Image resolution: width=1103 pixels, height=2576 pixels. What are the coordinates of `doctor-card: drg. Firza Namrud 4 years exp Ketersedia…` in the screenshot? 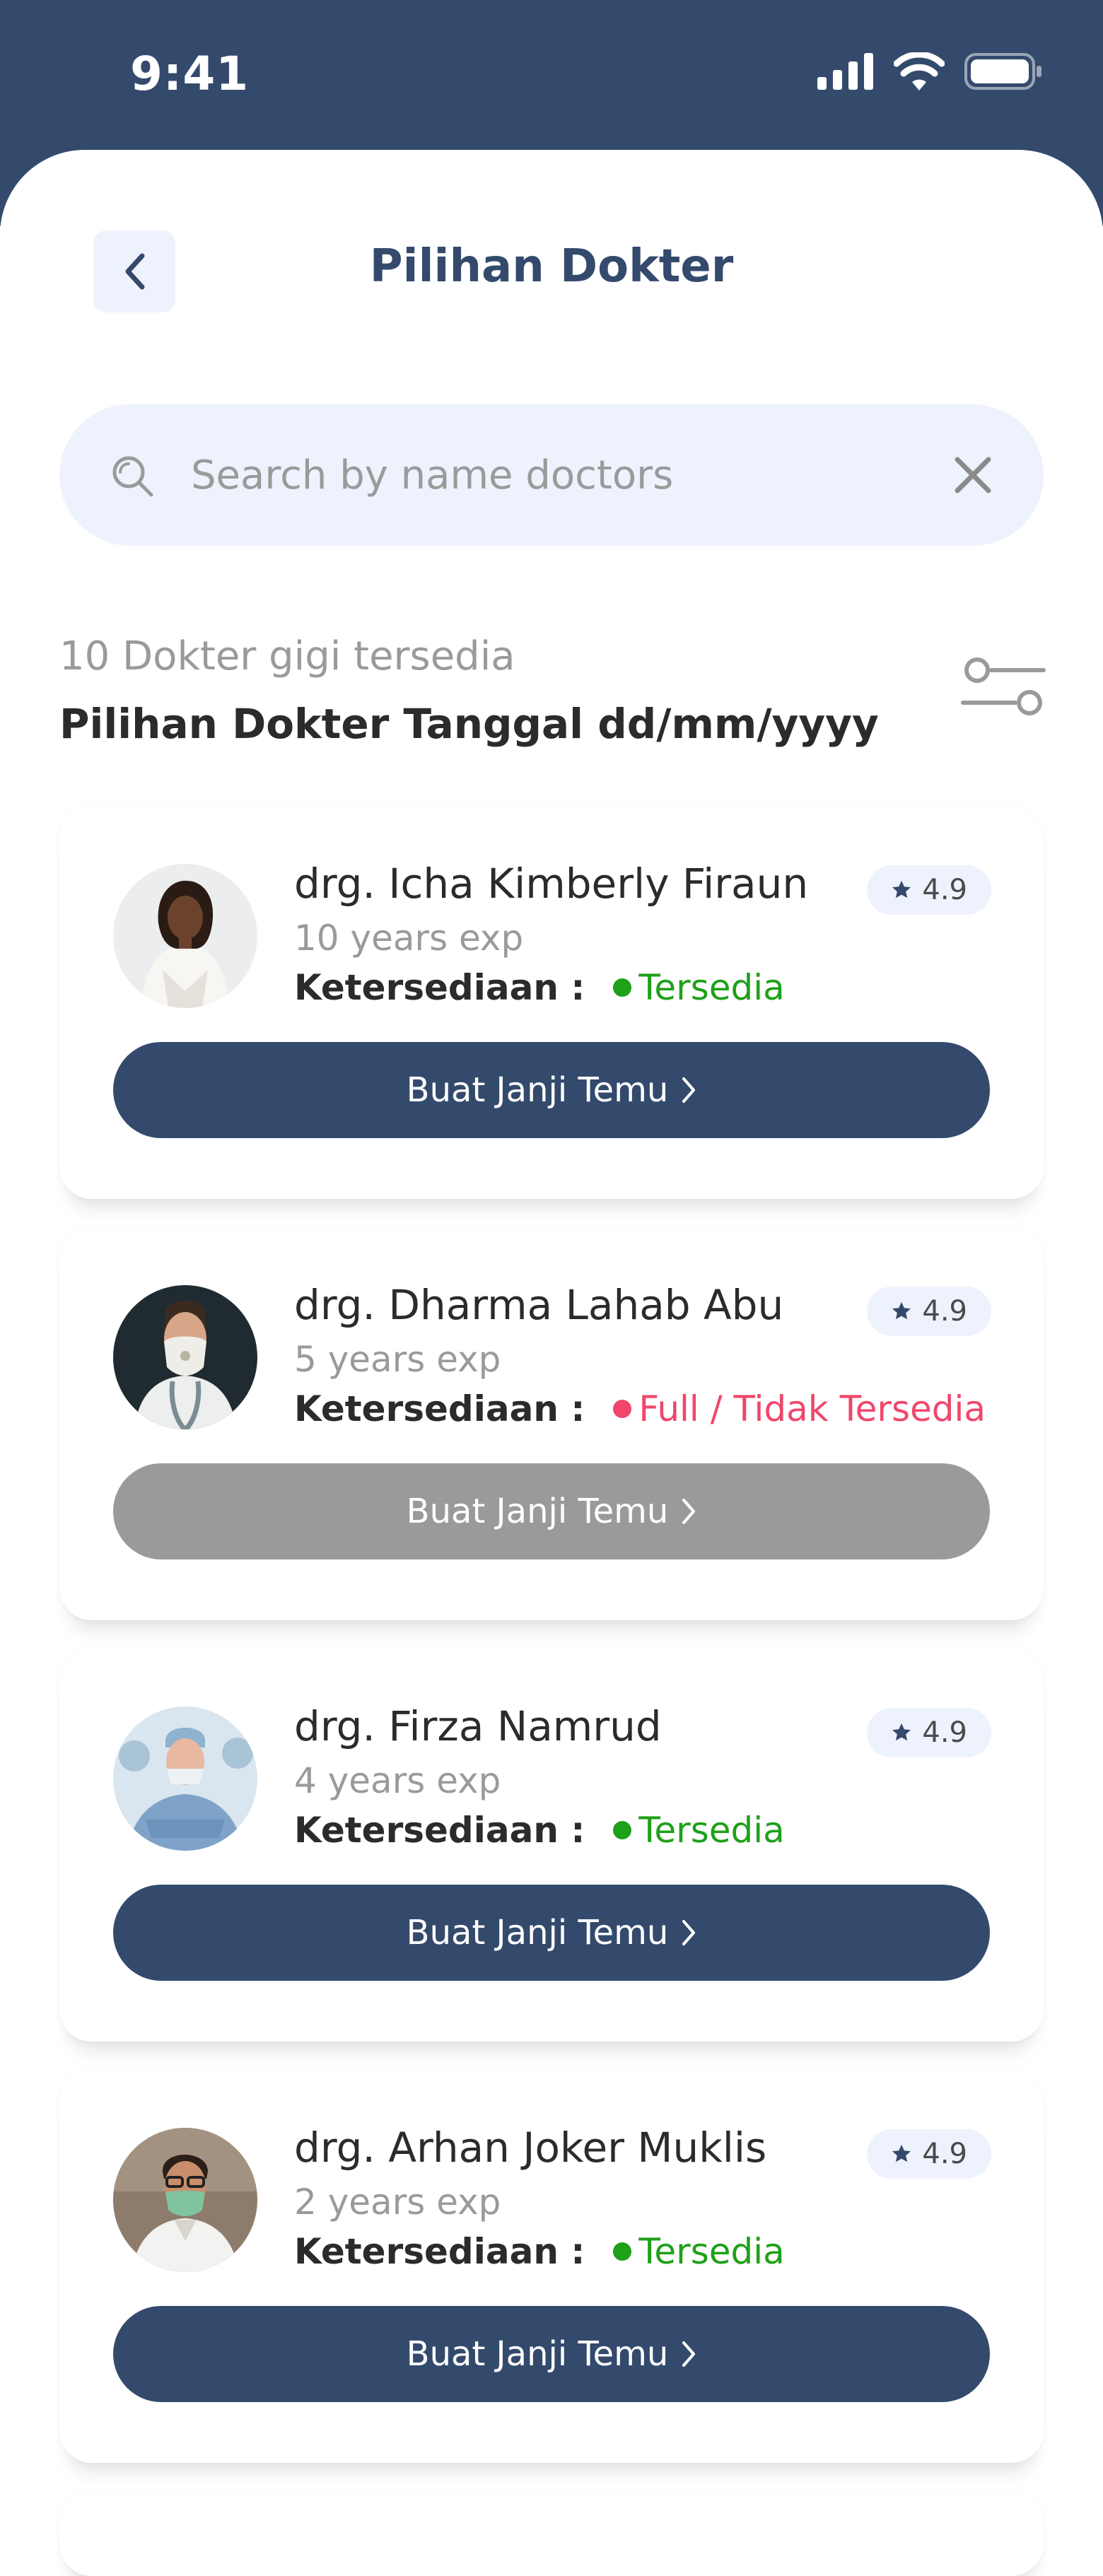 It's located at (551, 1845).